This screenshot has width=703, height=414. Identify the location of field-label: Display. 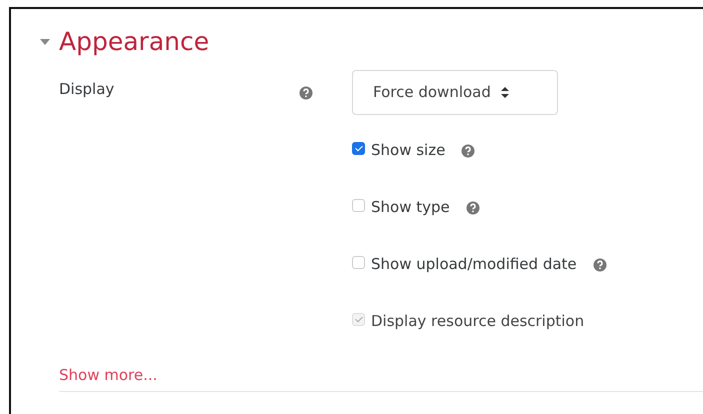
(87, 89).